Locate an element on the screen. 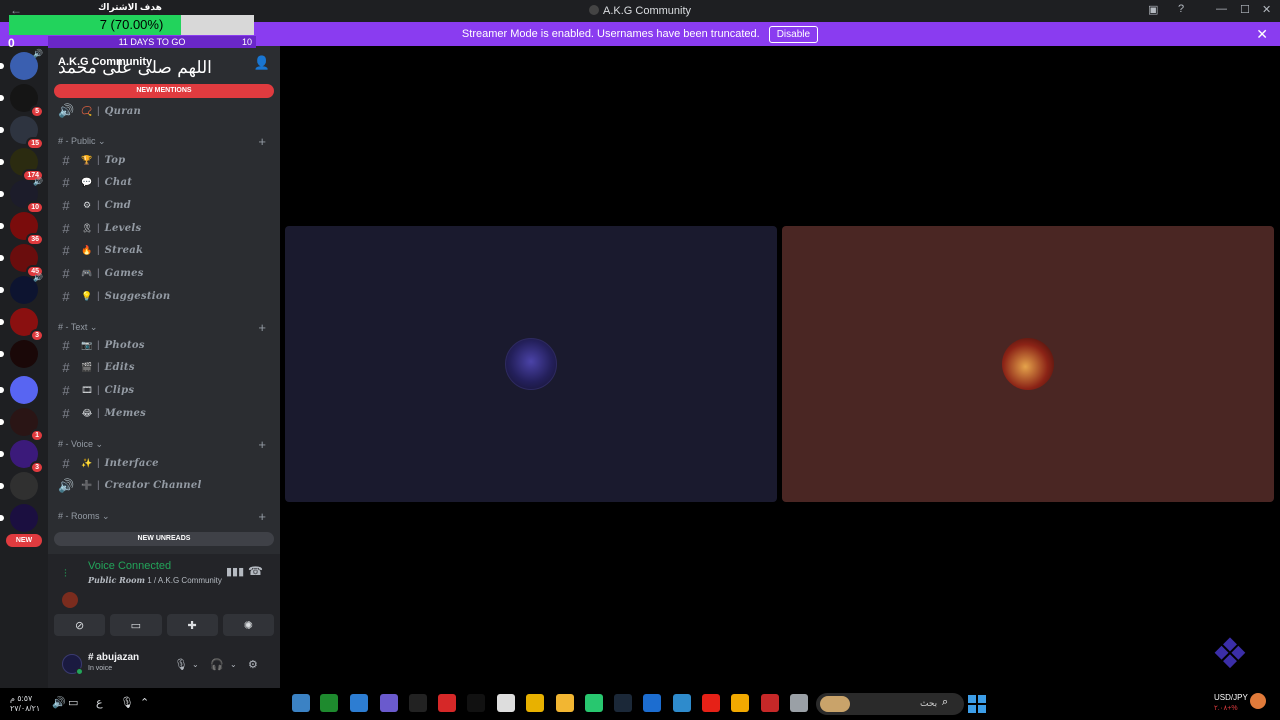  voicemeeter-app-icon is located at coordinates (770, 703).